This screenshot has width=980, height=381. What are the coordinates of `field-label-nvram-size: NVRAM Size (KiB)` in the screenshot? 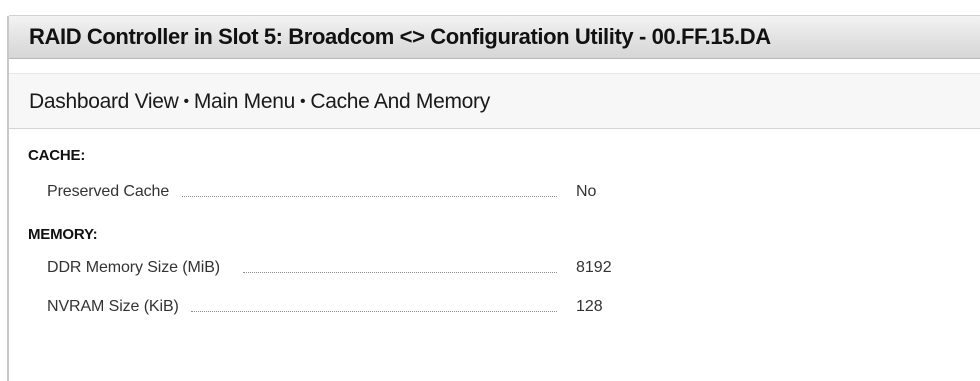 It's located at (113, 306).